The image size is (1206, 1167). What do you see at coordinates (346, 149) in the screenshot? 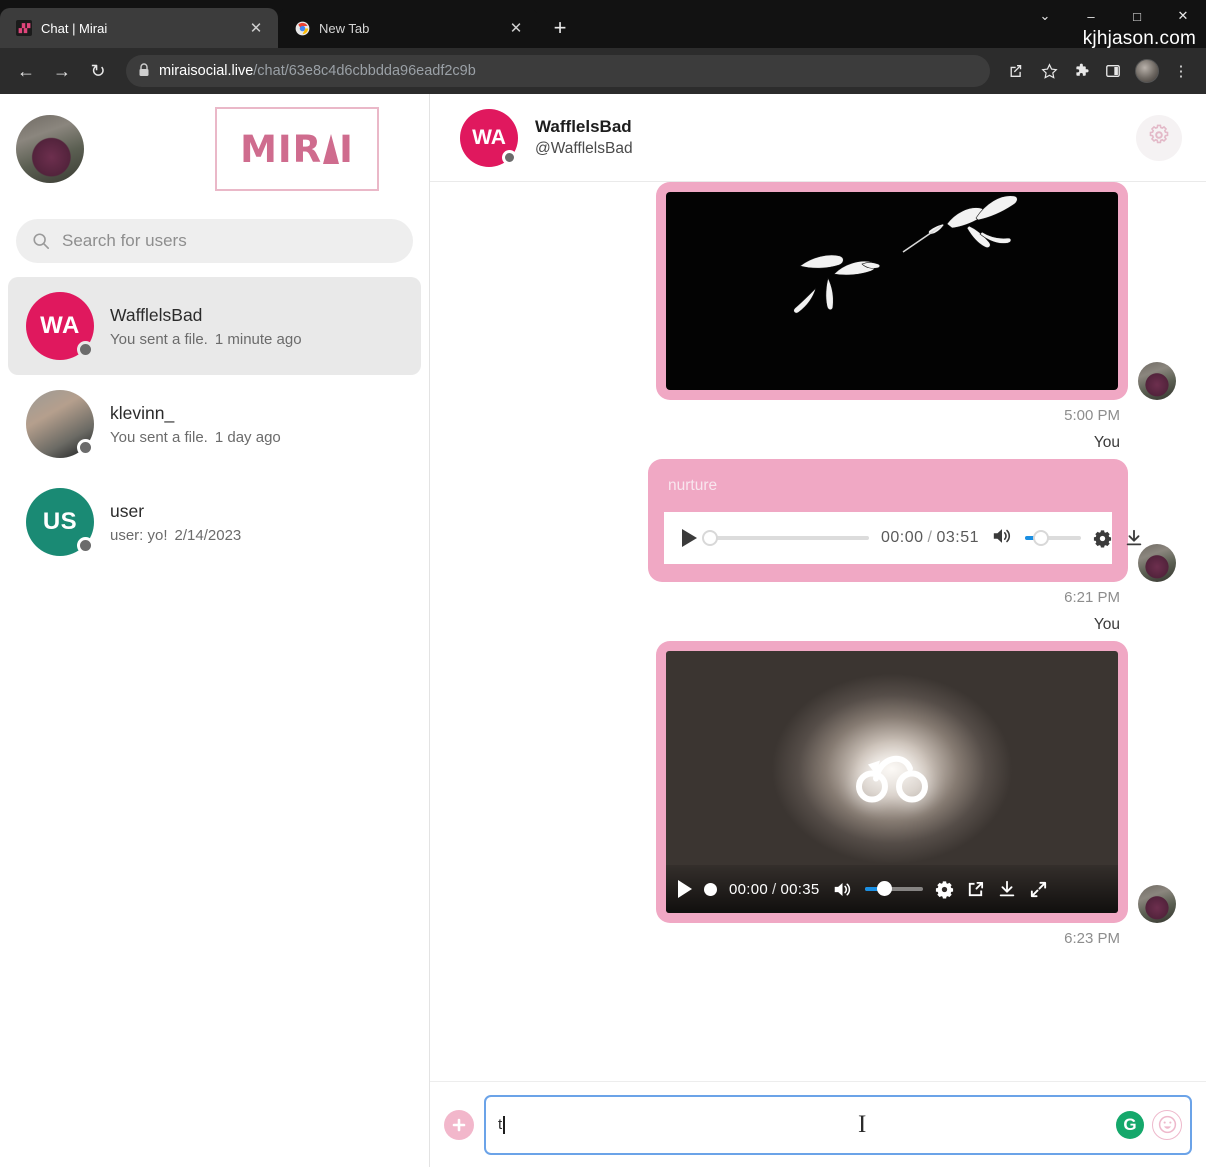
I see `logo-suffix: I` at bounding box center [346, 149].